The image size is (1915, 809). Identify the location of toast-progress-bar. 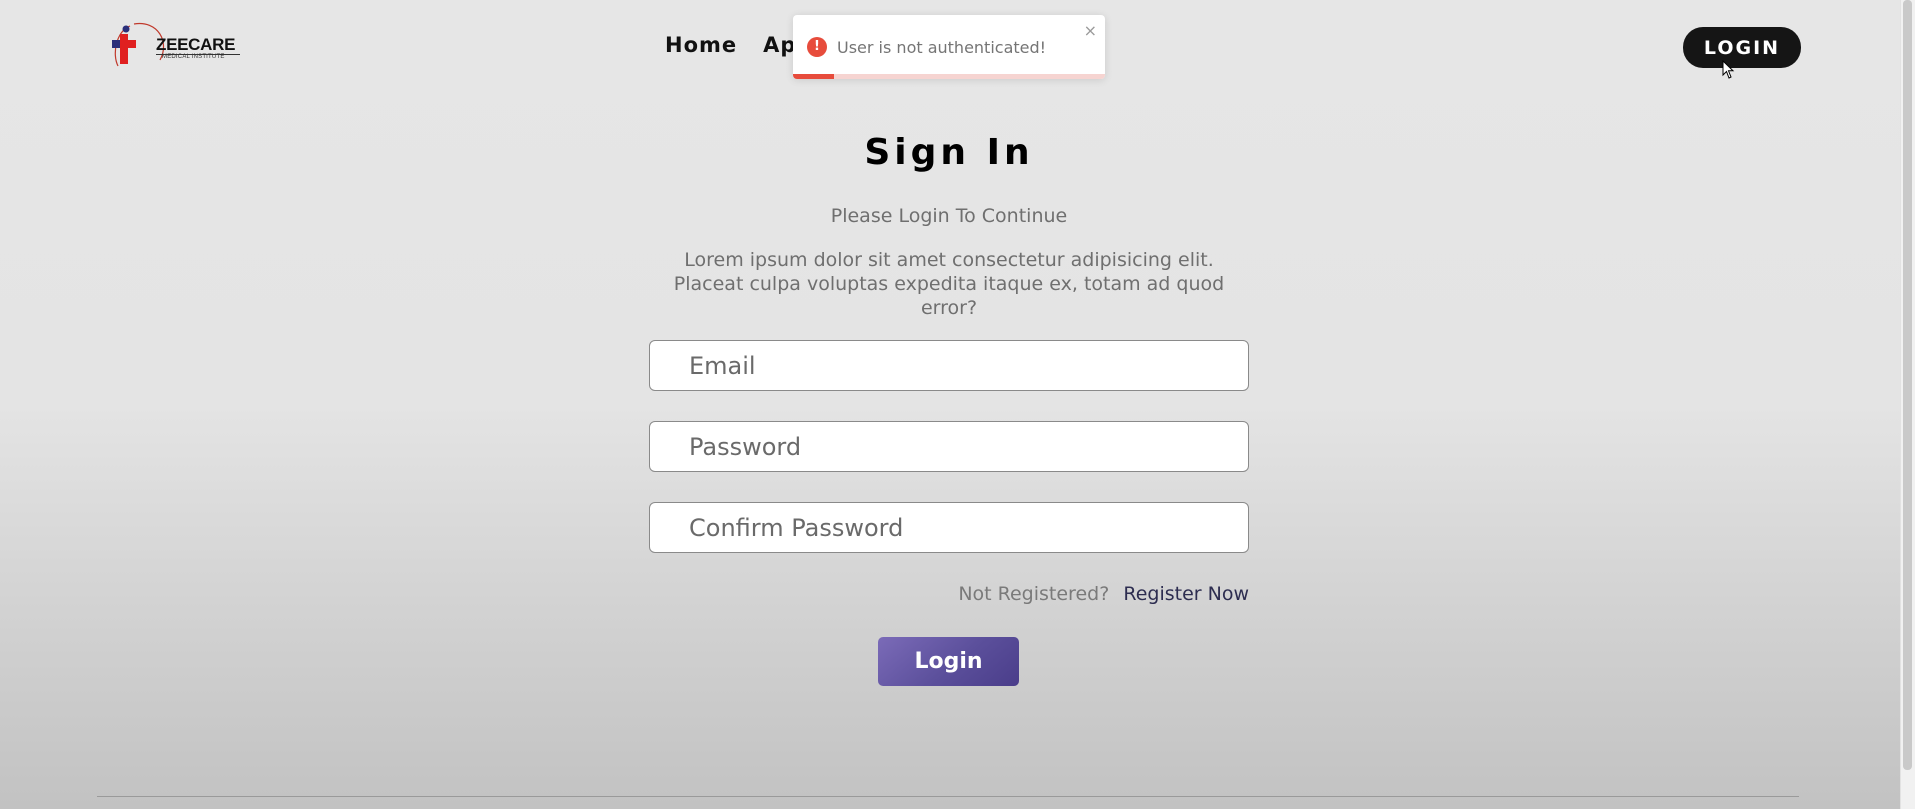
(813, 76).